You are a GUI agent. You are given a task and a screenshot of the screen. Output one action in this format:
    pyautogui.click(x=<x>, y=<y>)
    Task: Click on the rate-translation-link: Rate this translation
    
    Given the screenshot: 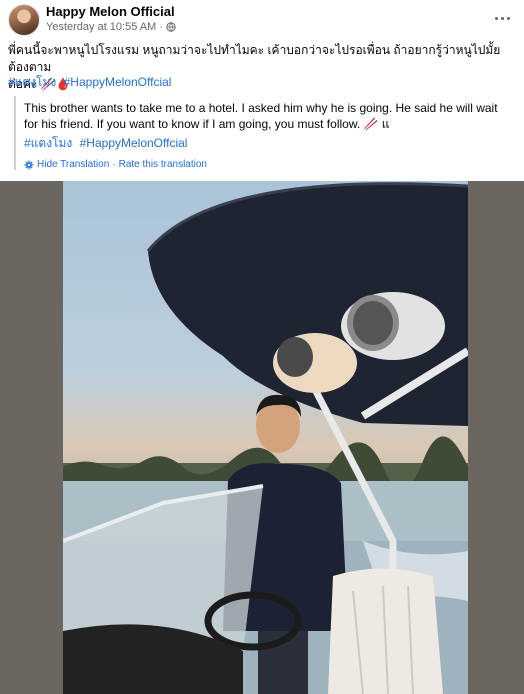 What is the action you would take?
    pyautogui.click(x=163, y=164)
    